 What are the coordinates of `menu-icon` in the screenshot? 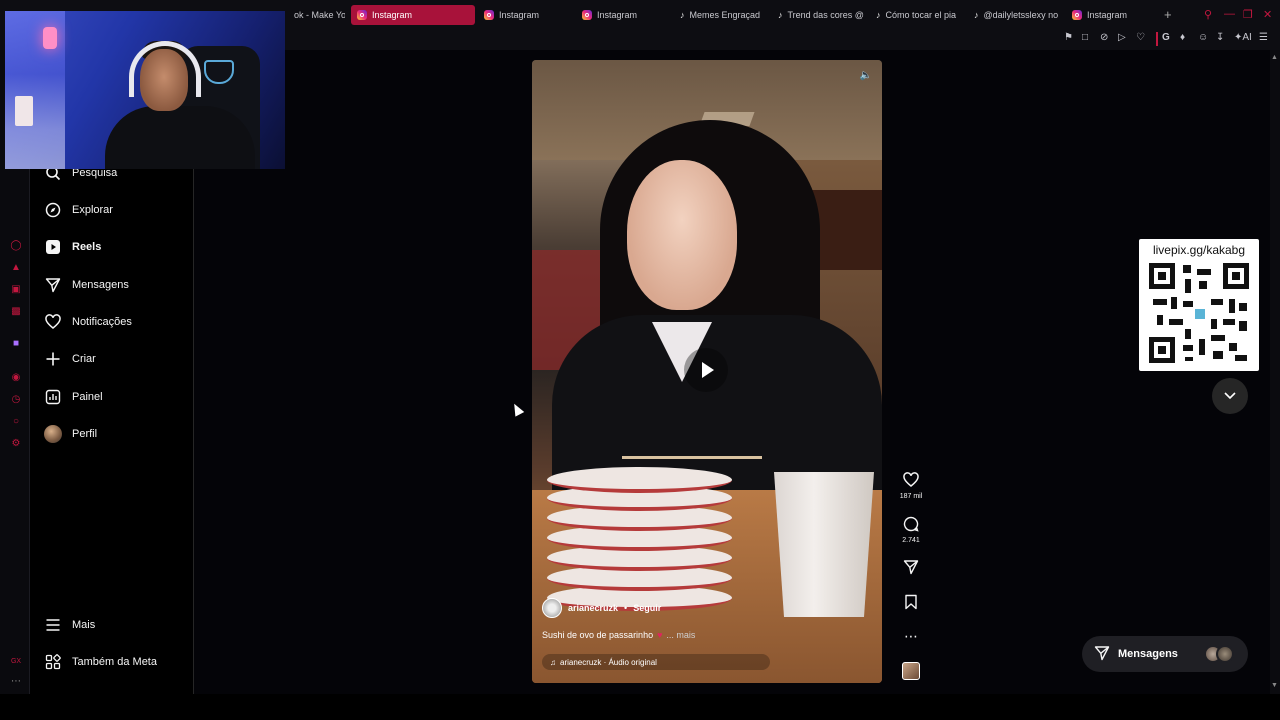 It's located at (53, 625).